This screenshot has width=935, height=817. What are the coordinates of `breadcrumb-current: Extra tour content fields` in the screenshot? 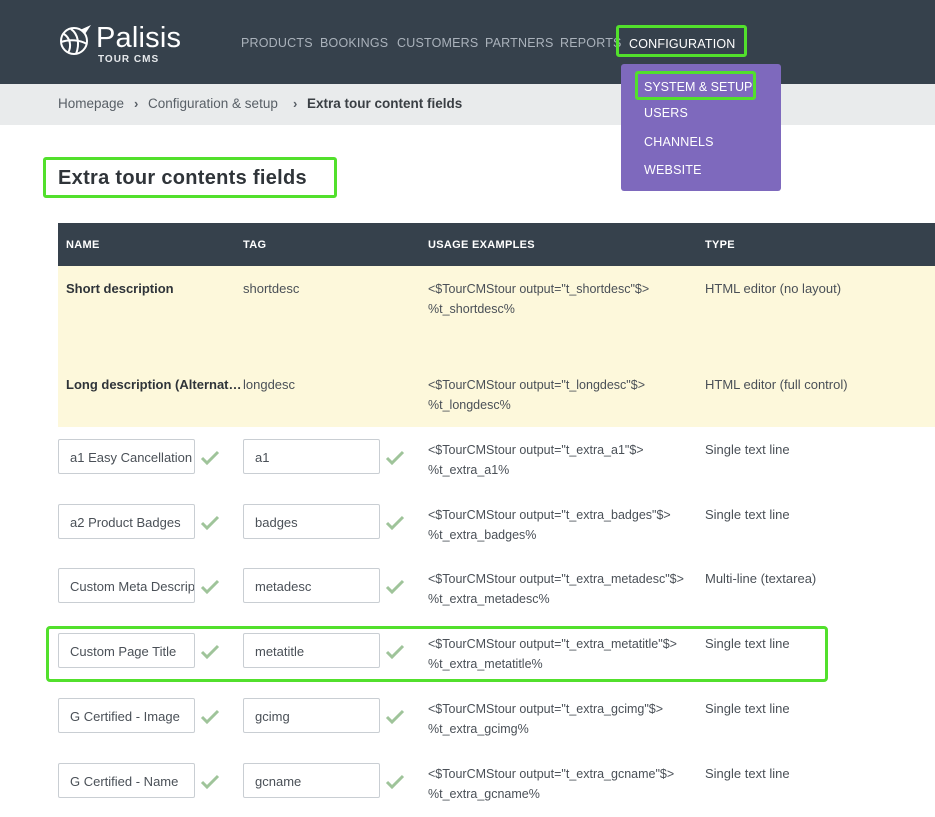 It's located at (385, 103).